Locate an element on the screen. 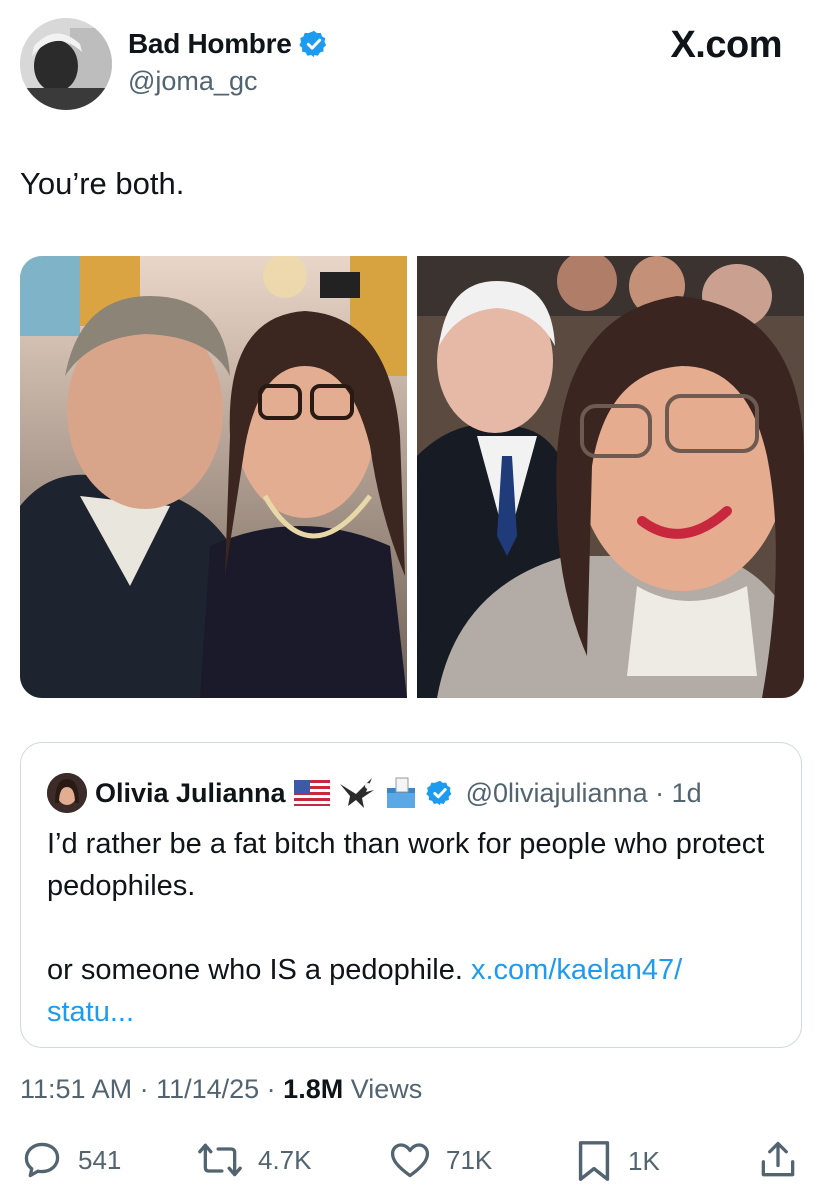  tweet-time-date: 11:51 AM · 11/14/25 · is located at coordinates (151, 1089).